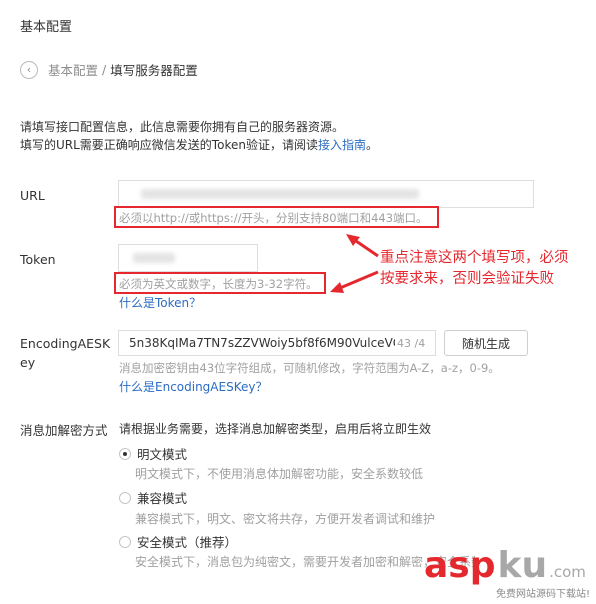  I want to click on url-label: URL, so click(32, 195).